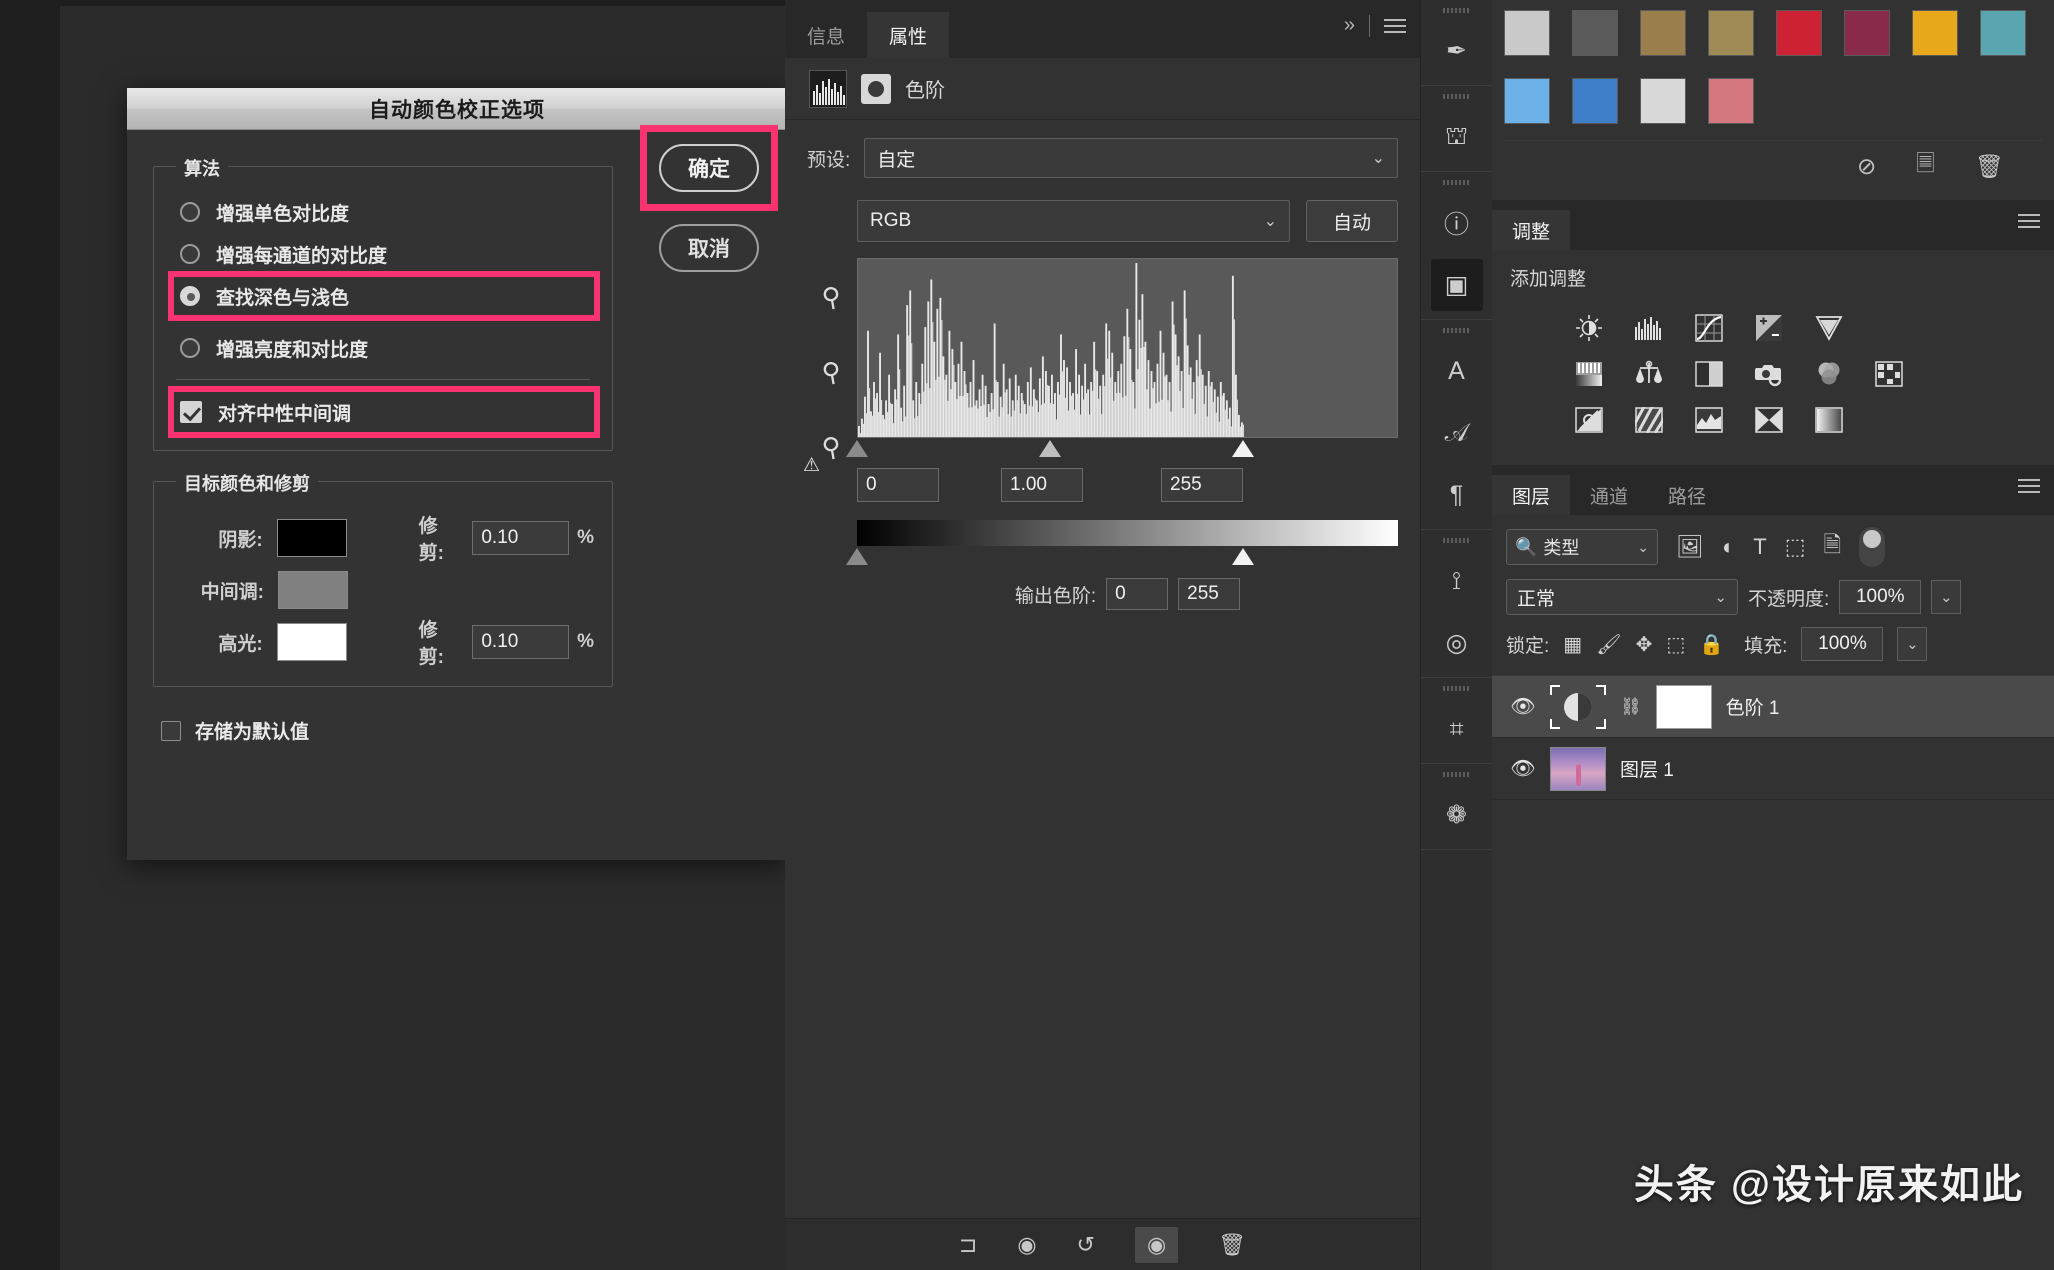 The height and width of the screenshot is (1270, 2054). I want to click on radio-enhance-per-channel-contrast: 增强每通道的对比度, so click(387, 254).